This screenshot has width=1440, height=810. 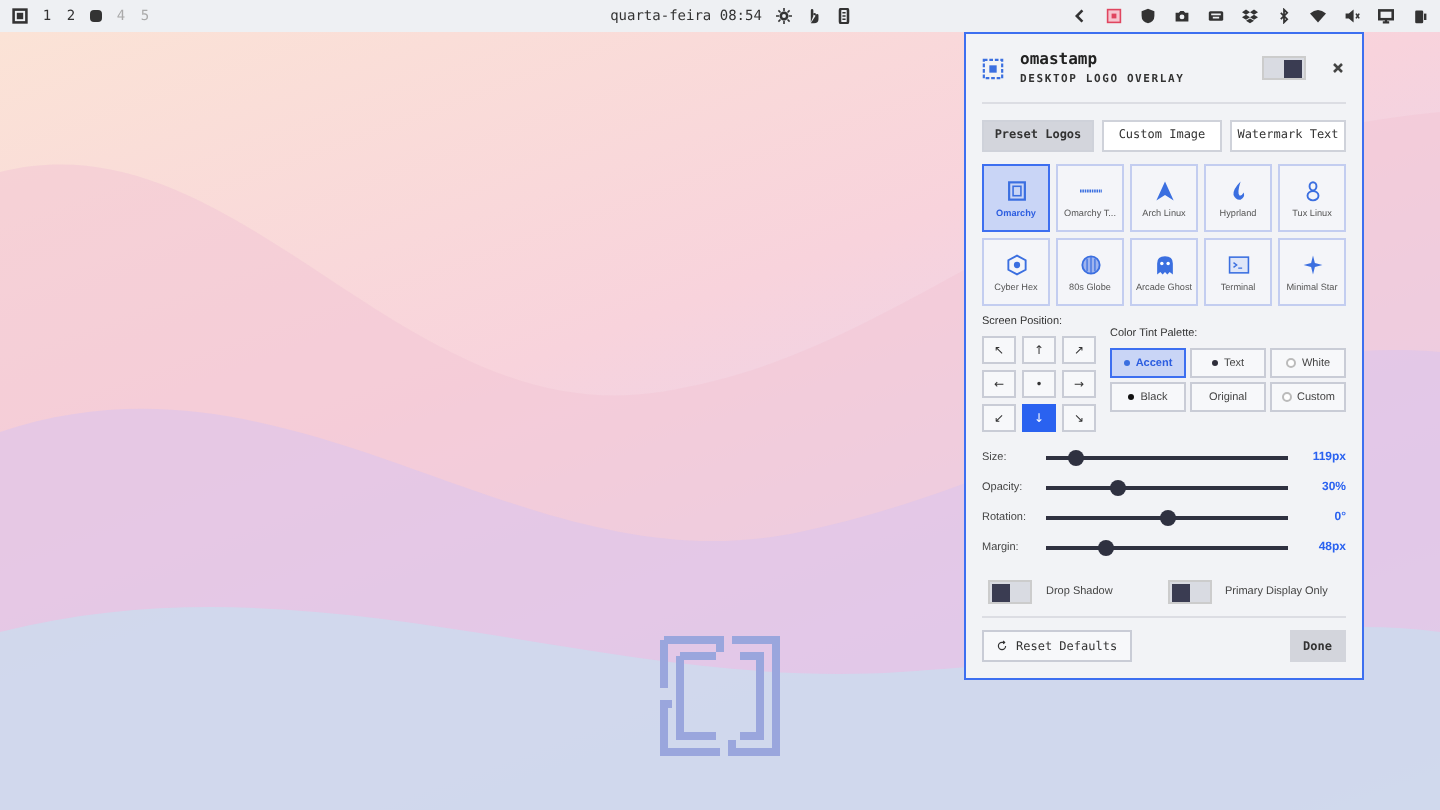 I want to click on chevron-left-icon, so click(x=1079, y=16).